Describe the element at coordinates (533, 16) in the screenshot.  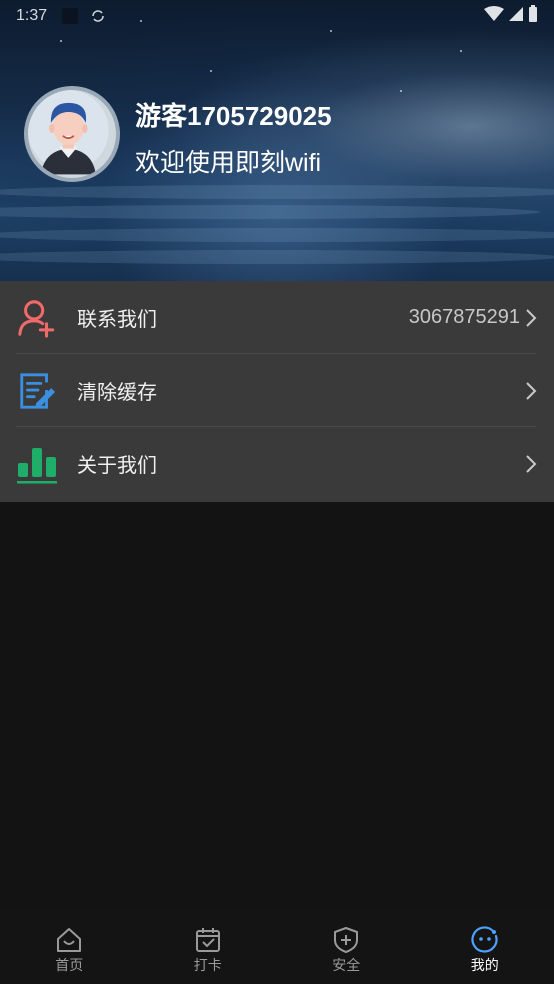
I see `battery-icon` at that location.